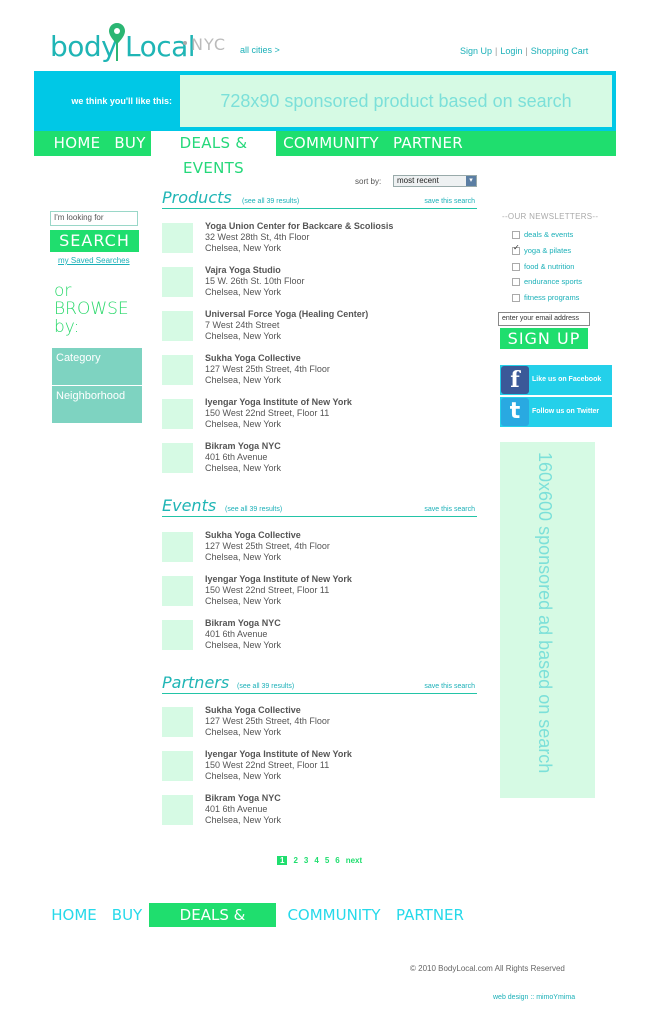 The width and height of the screenshot is (652, 1024). I want to click on item-name: Universal Force Yoga (Healing Center), so click(287, 314).